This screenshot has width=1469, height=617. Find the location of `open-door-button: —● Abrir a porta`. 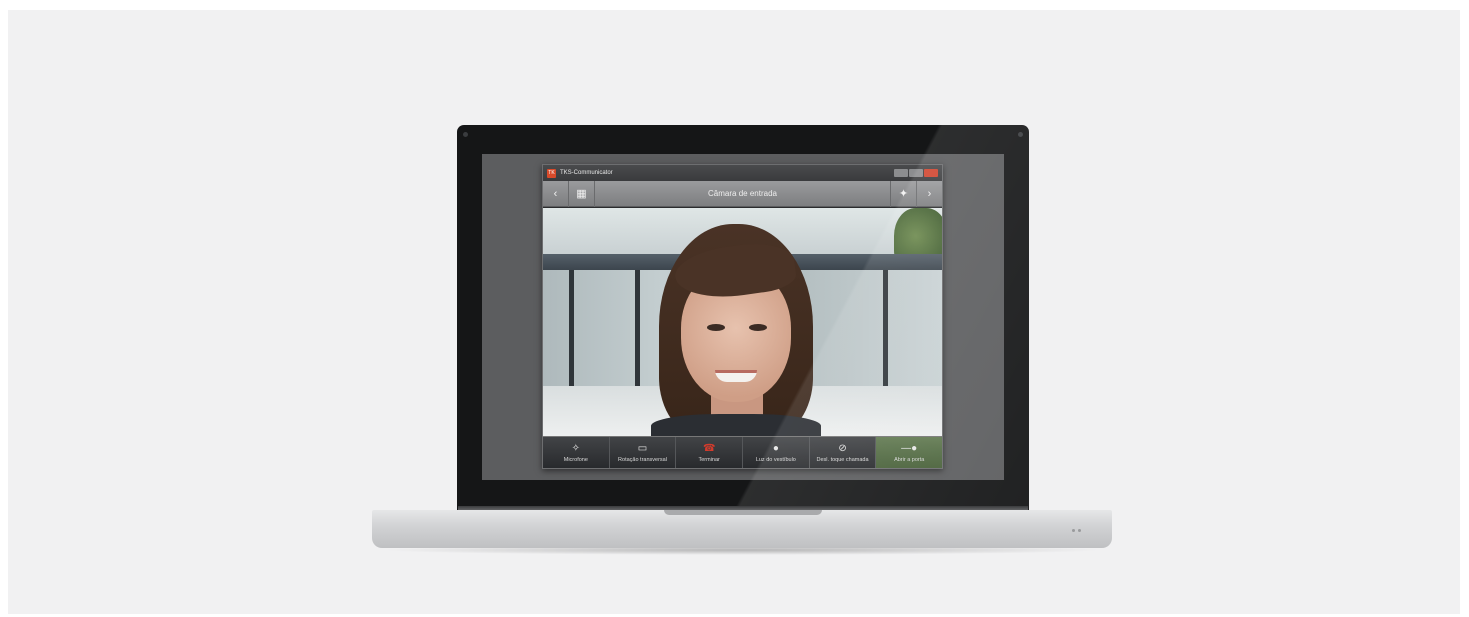

open-door-button: —● Abrir a porta is located at coordinates (909, 452).